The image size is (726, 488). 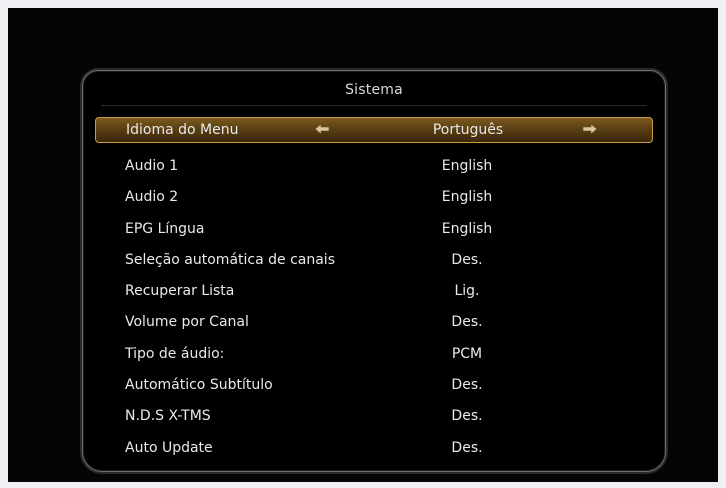 I want to click on setting-row-epg-language: EPG Língua English, so click(x=374, y=228).